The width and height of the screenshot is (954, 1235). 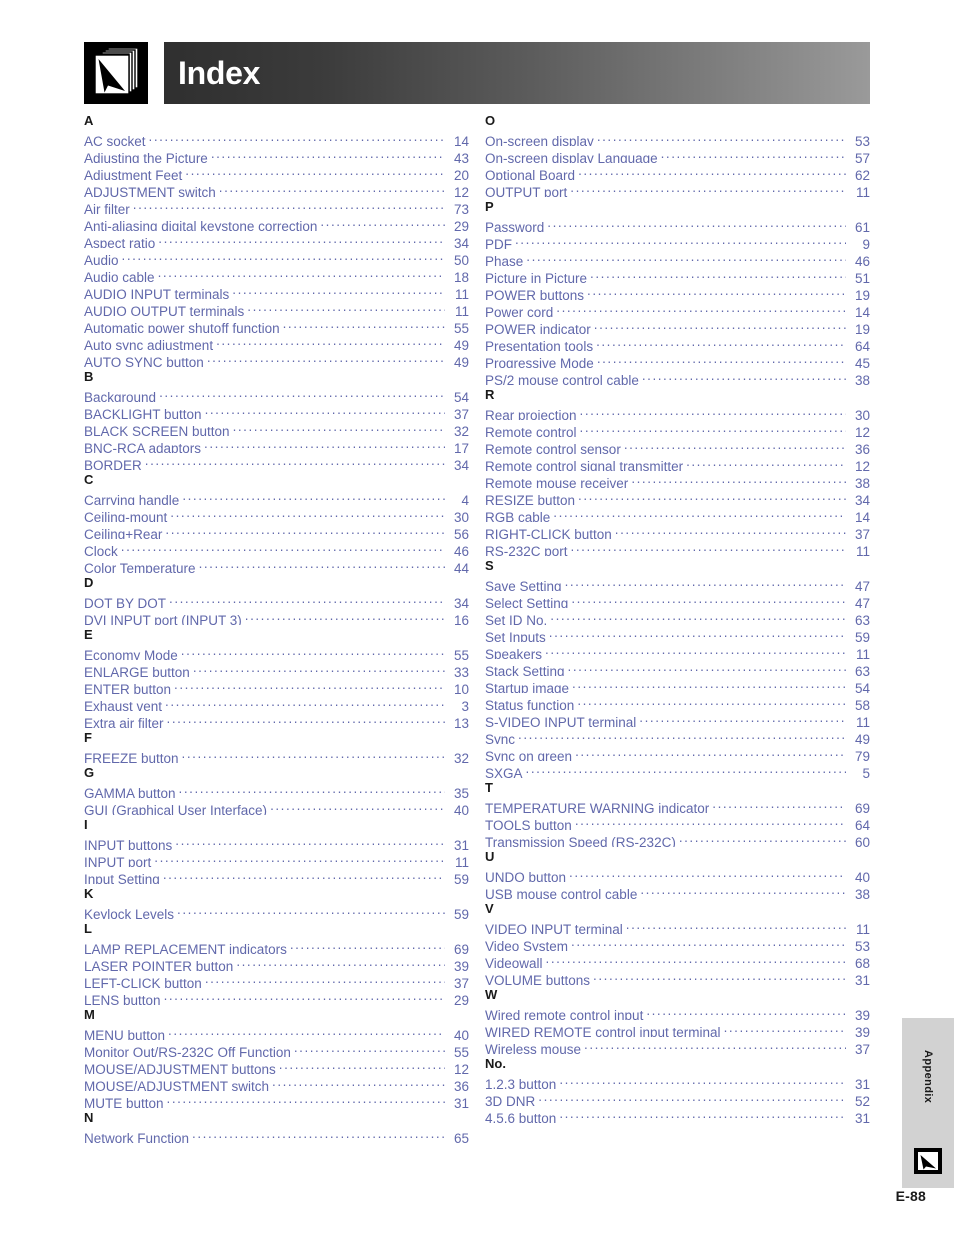 I want to click on index-entry-label: Audio cable, so click(x=119, y=276).